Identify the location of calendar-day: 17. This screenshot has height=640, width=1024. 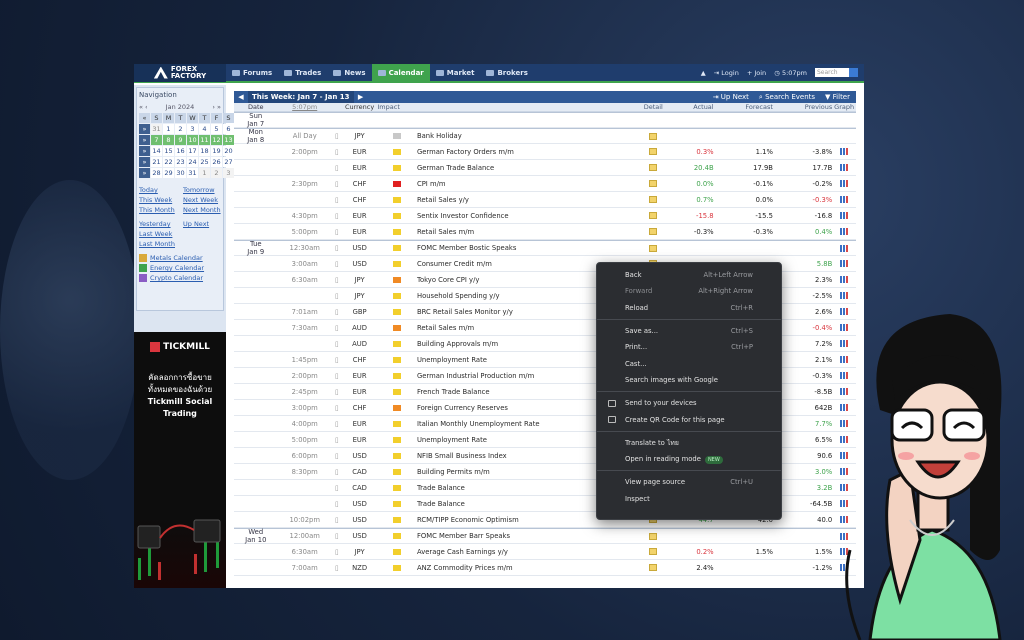
(192, 151).